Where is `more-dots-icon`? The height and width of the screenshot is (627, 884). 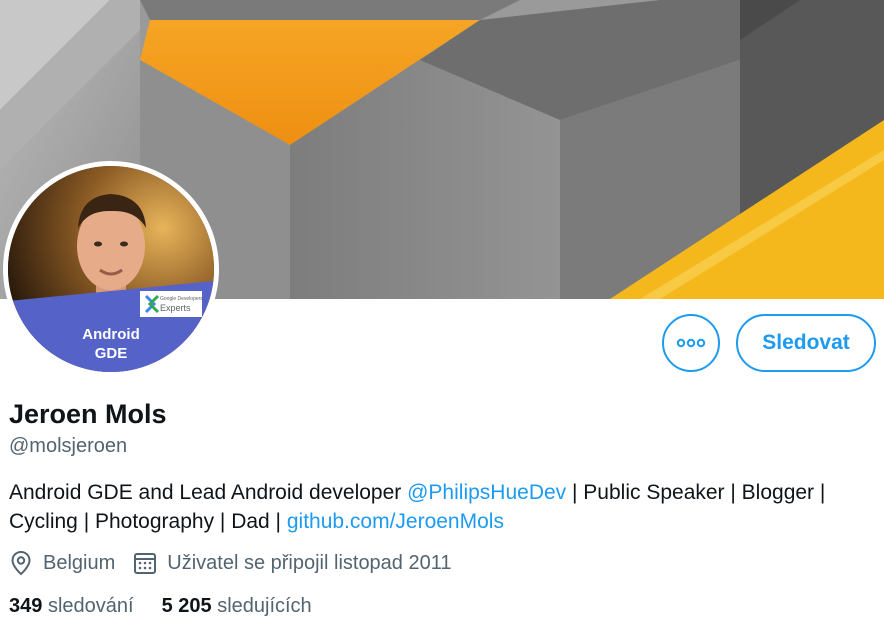 more-dots-icon is located at coordinates (691, 343).